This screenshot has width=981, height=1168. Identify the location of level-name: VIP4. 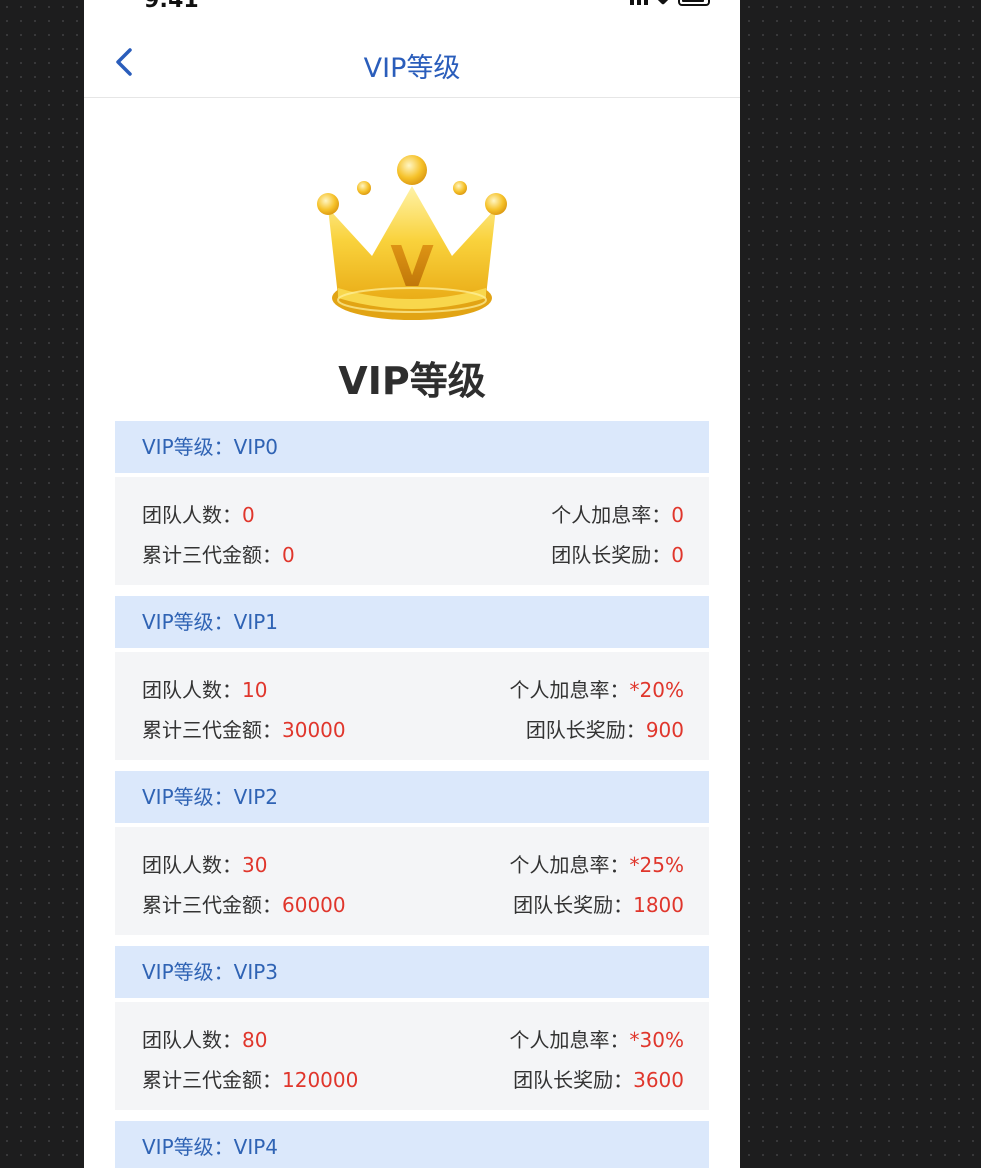
(256, 1147).